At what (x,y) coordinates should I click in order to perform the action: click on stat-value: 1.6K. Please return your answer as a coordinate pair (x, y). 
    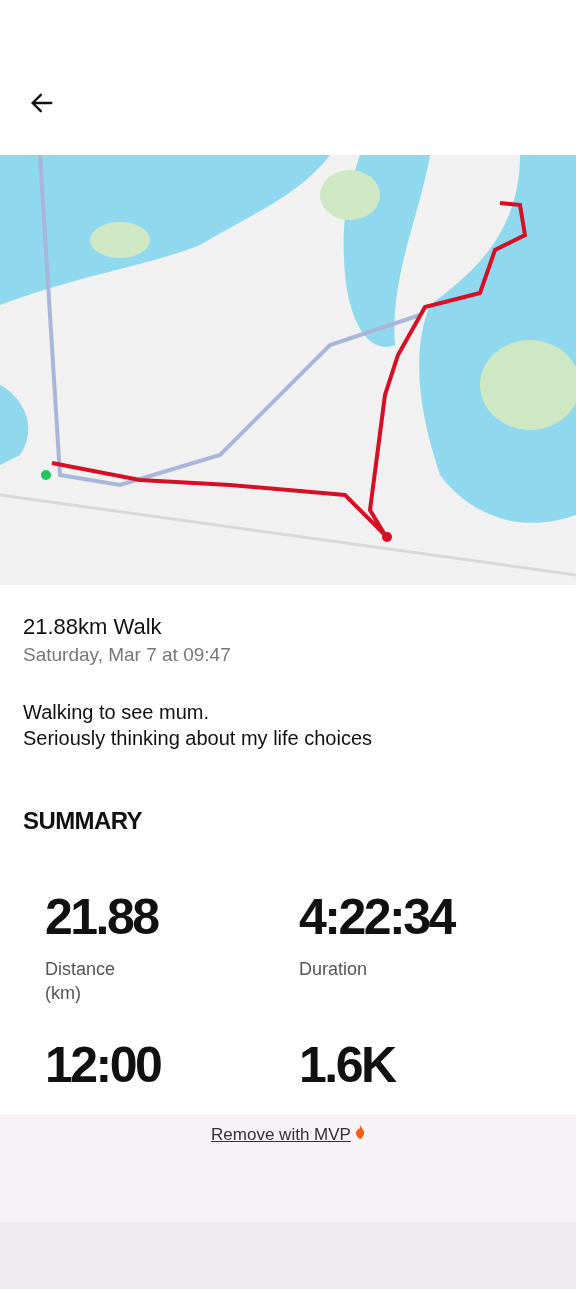
    Looking at the image, I should click on (348, 1065).